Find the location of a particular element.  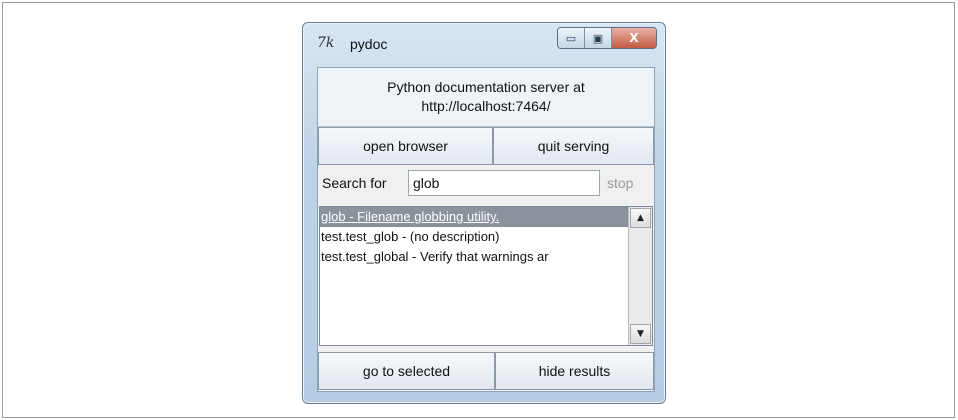

stop-button: stop is located at coordinates (620, 183).